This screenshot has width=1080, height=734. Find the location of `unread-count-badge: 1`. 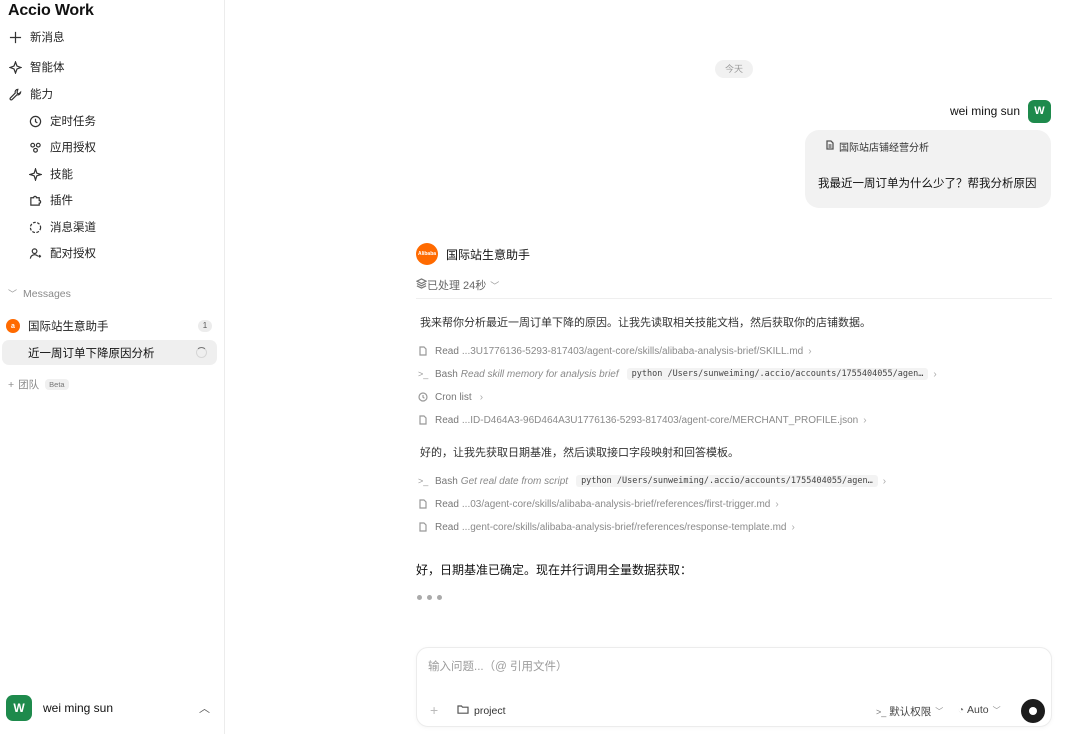

unread-count-badge: 1 is located at coordinates (205, 326).